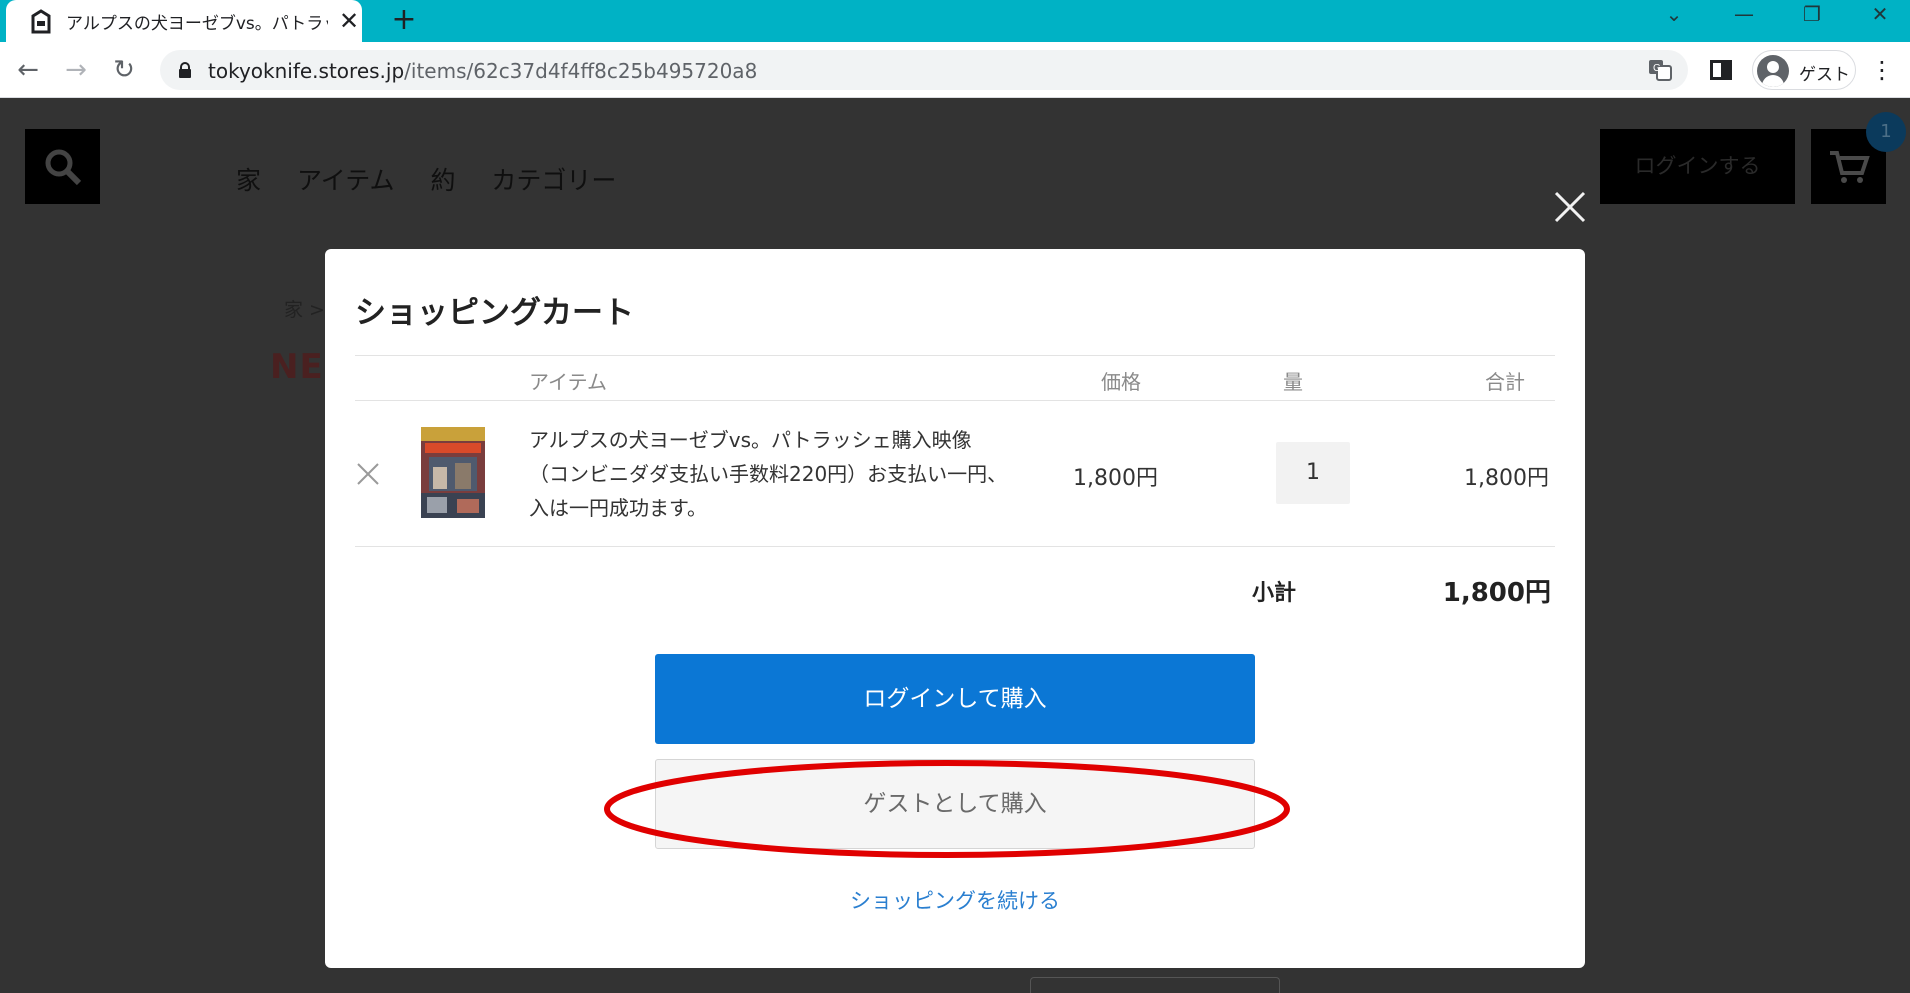  I want to click on store-search-button, so click(62, 166).